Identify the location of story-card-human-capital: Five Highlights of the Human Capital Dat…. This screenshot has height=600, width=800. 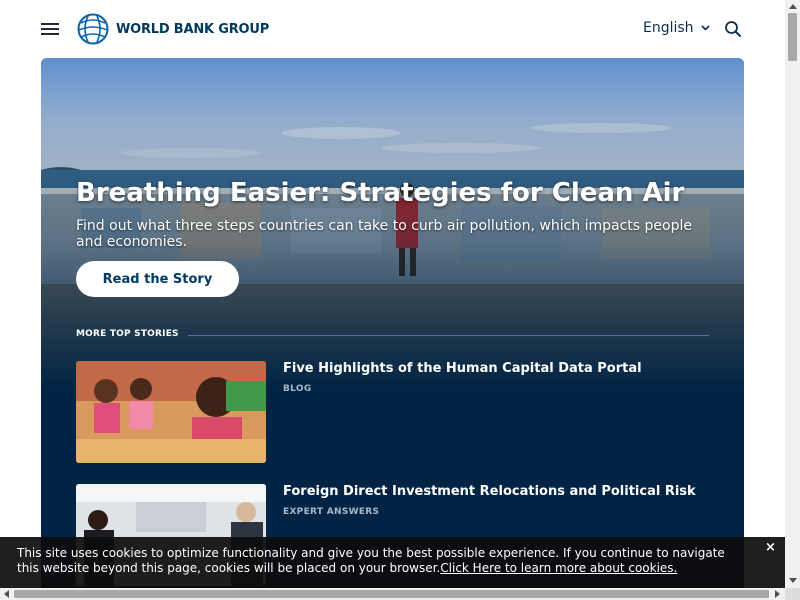
(391, 413).